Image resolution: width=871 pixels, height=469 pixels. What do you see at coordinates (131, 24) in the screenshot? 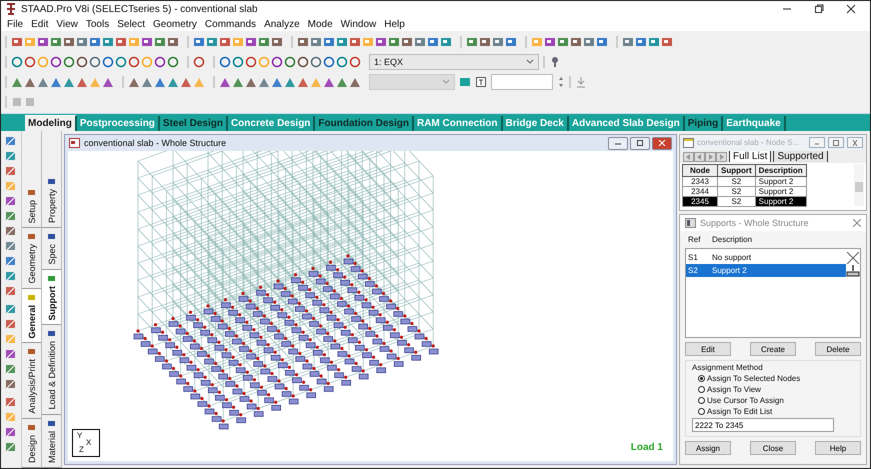
I see `menu-item: Select` at bounding box center [131, 24].